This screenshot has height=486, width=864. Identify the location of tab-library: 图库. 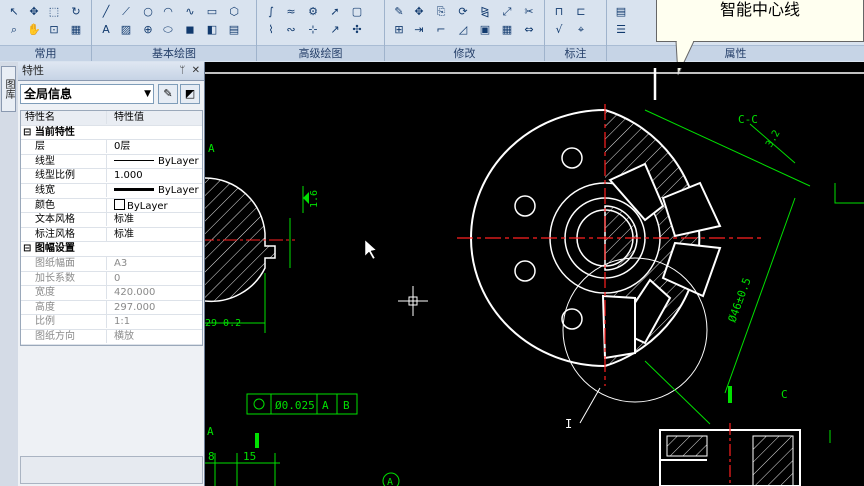
(8, 89).